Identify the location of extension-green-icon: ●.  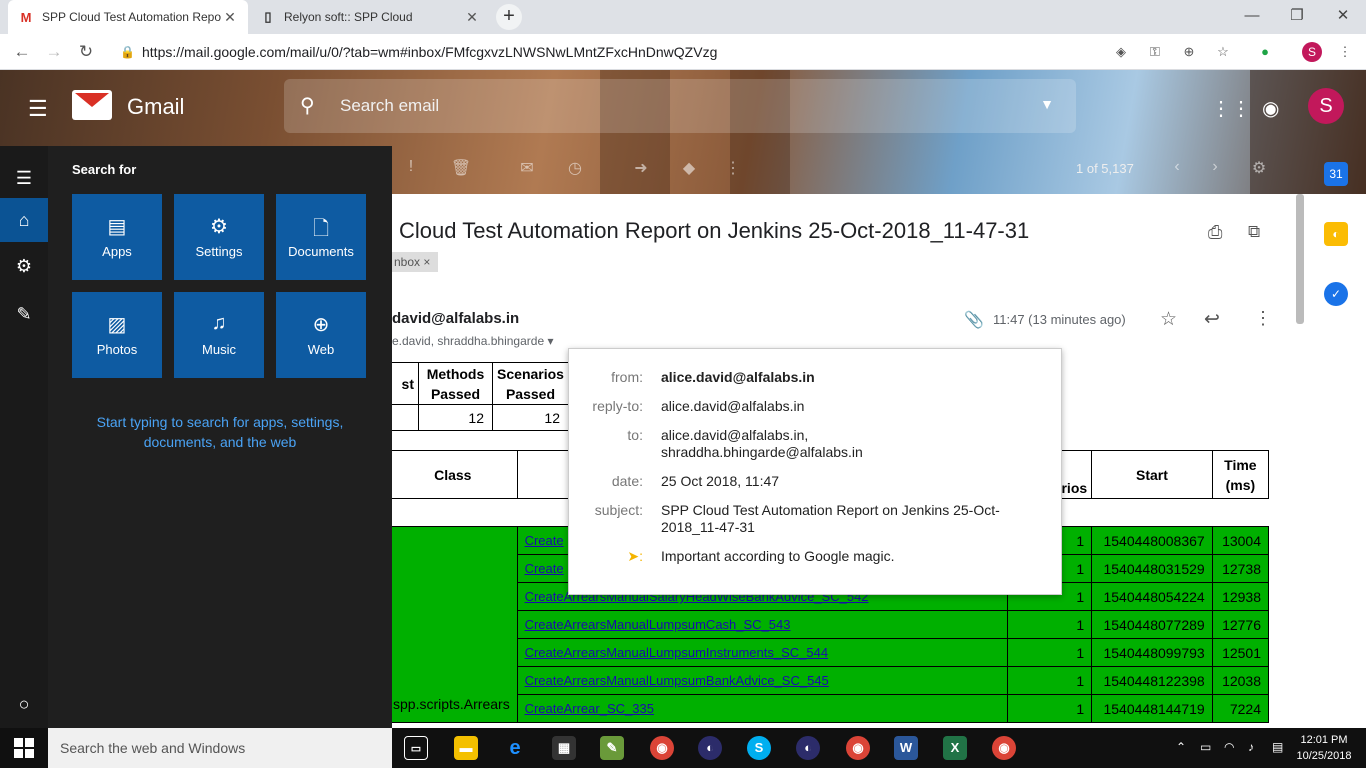
(1265, 52).